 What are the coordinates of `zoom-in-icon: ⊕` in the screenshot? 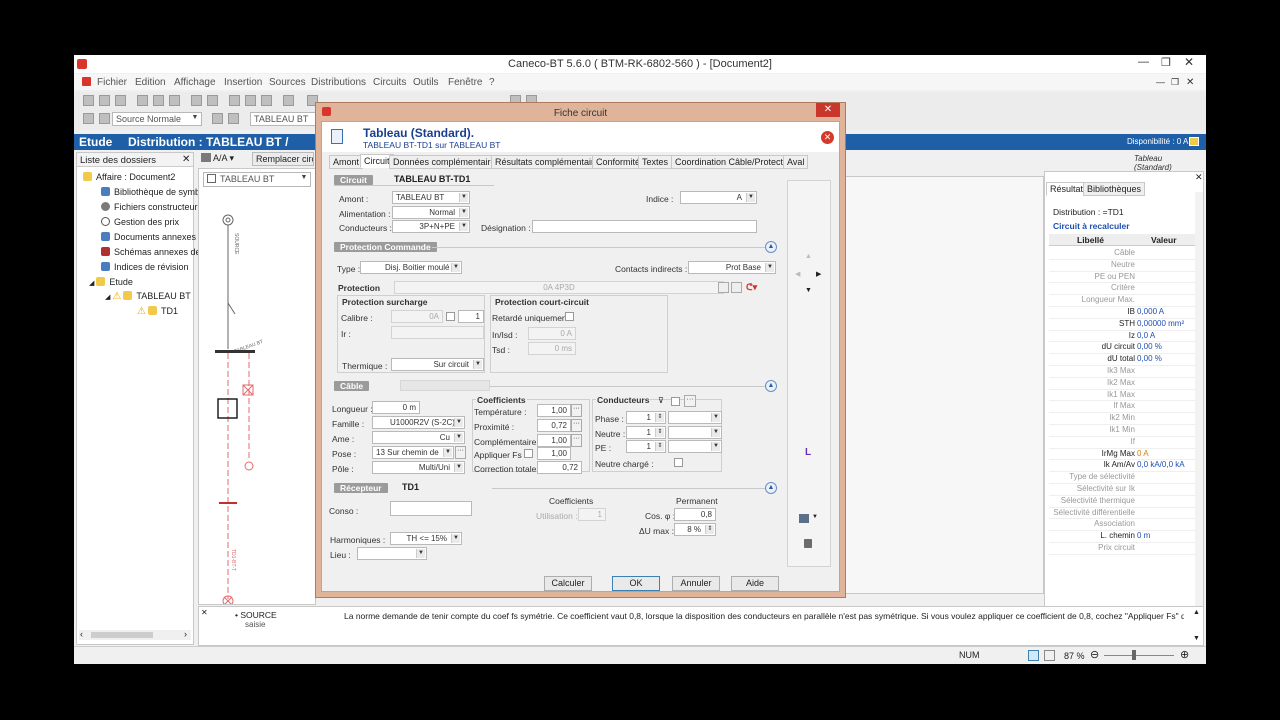 It's located at (1184, 654).